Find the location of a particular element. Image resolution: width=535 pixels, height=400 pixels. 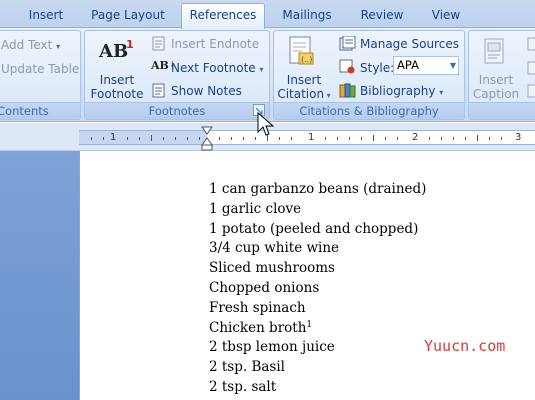

insert-caption-button: Insert Caption is located at coordinates (496, 87).